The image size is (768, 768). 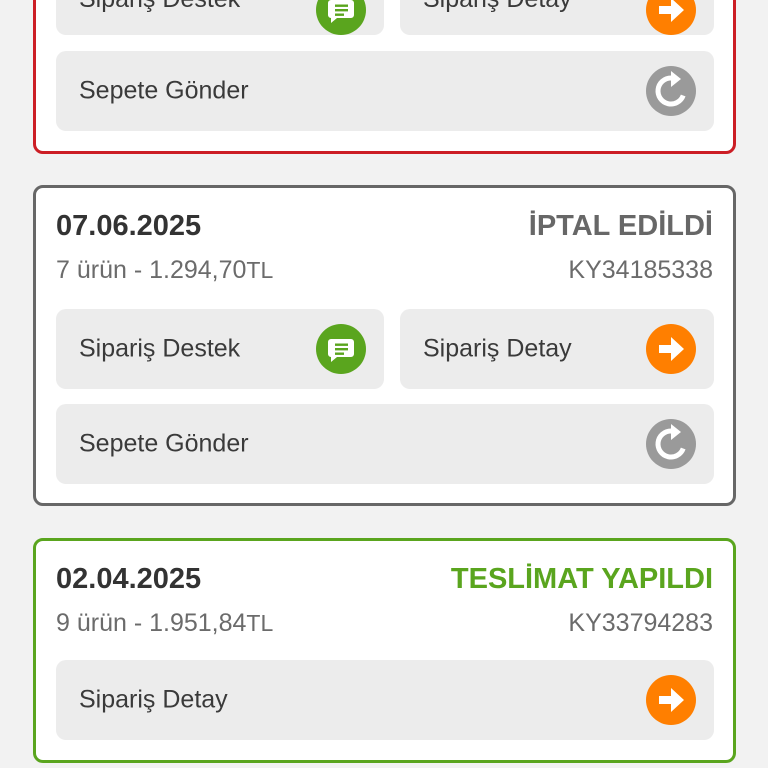 What do you see at coordinates (151, 270) in the screenshot?
I see `order-item-total: 7 ürün - 1.294,70` at bounding box center [151, 270].